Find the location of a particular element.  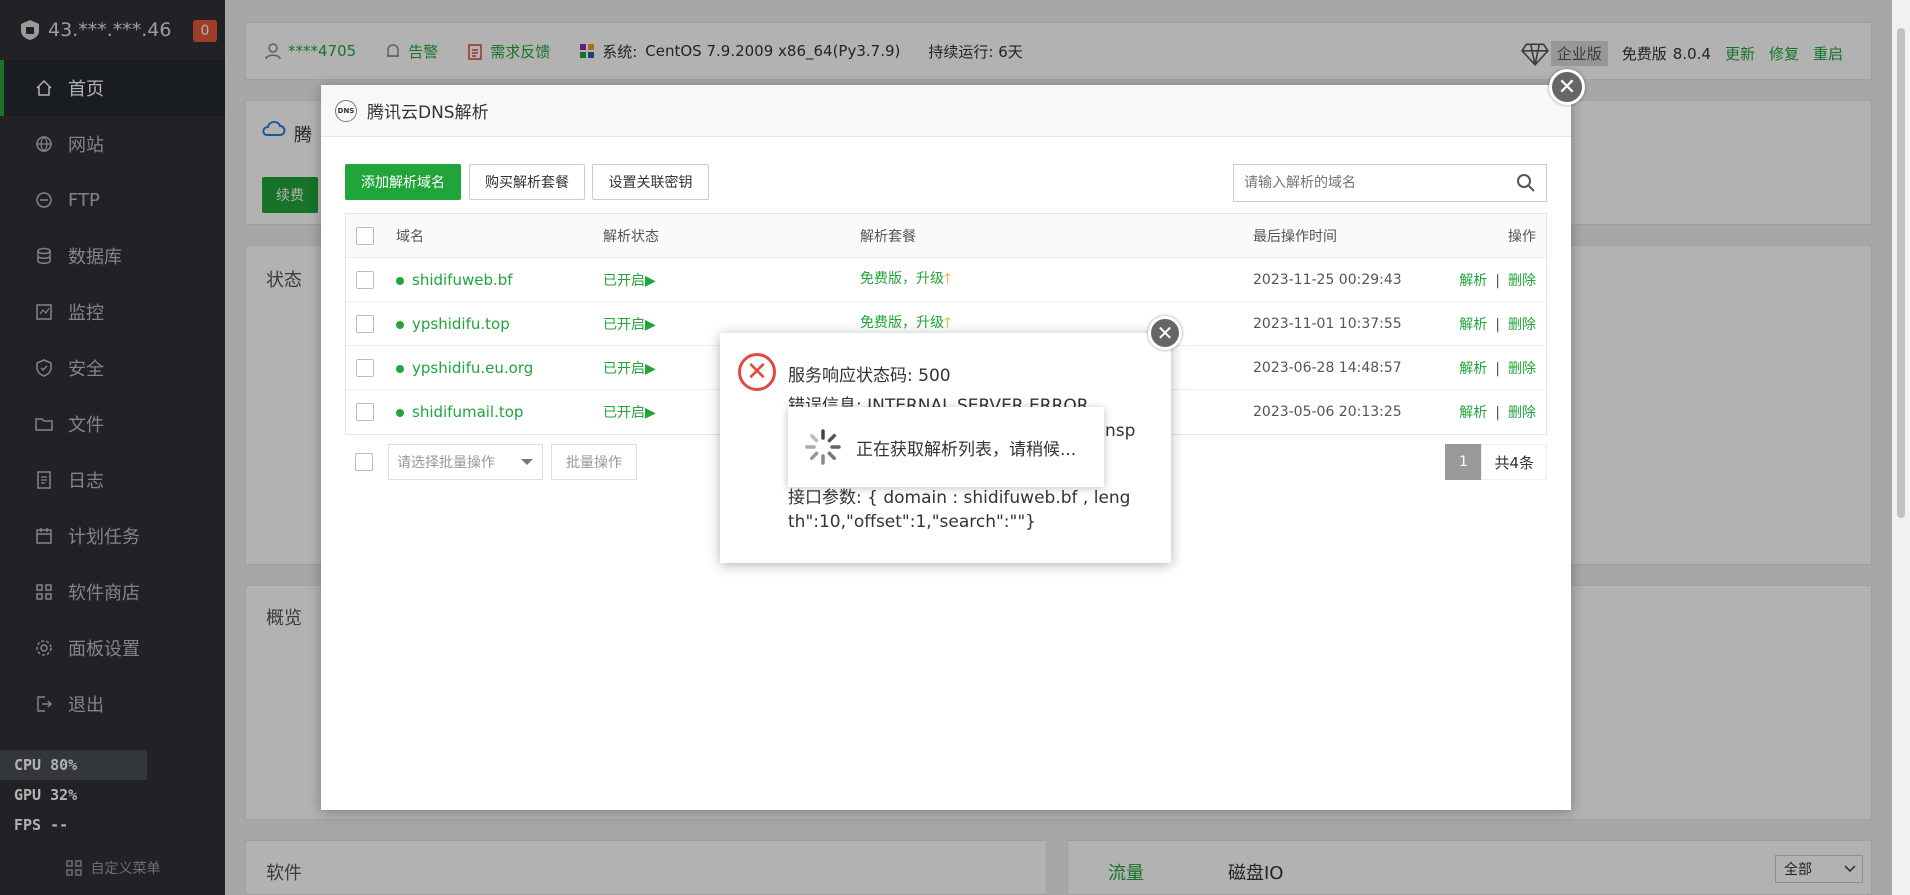

domain-cell: ypshidifu.top is located at coordinates (453, 324).